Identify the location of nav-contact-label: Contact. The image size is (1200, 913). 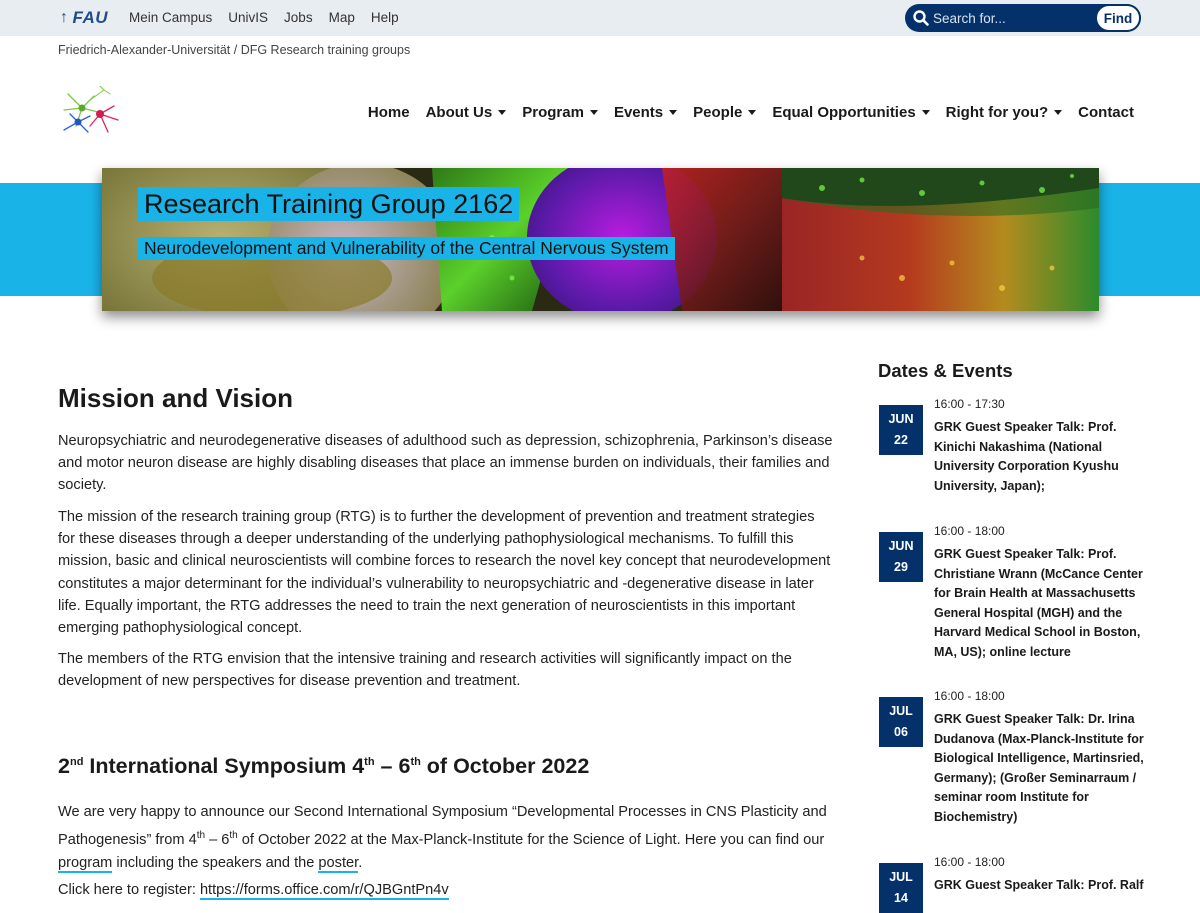
(1106, 112).